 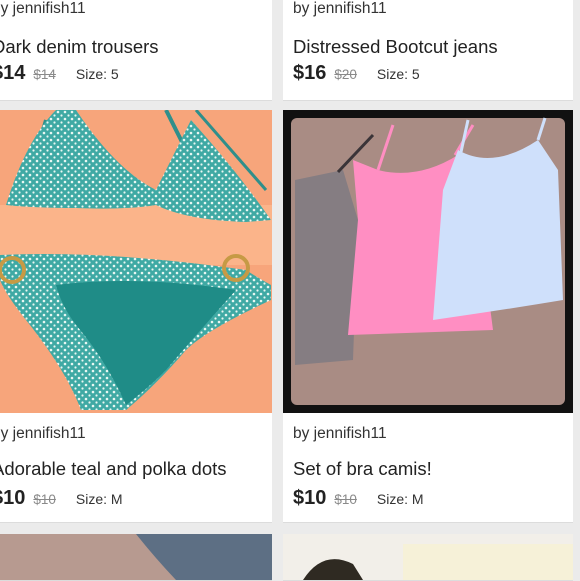 What do you see at coordinates (310, 73) in the screenshot?
I see `price: $16` at bounding box center [310, 73].